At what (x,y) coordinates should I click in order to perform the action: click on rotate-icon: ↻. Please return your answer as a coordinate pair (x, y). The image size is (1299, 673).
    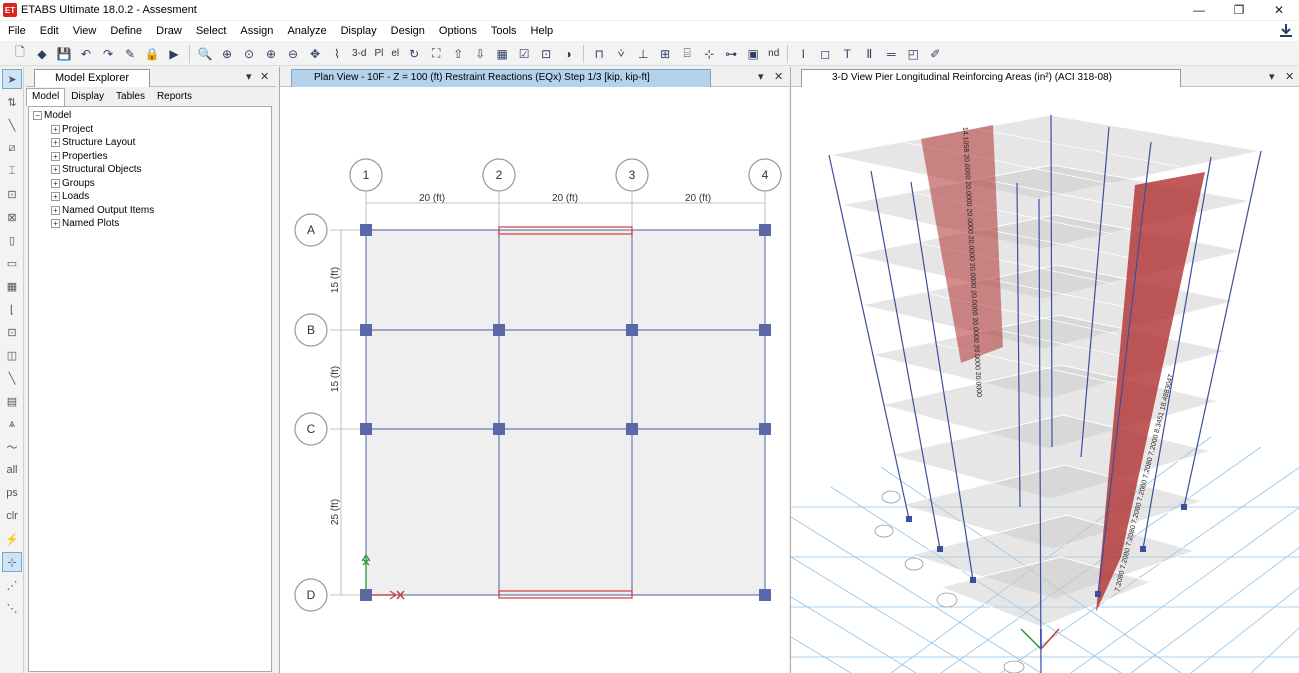
    Looking at the image, I should click on (414, 54).